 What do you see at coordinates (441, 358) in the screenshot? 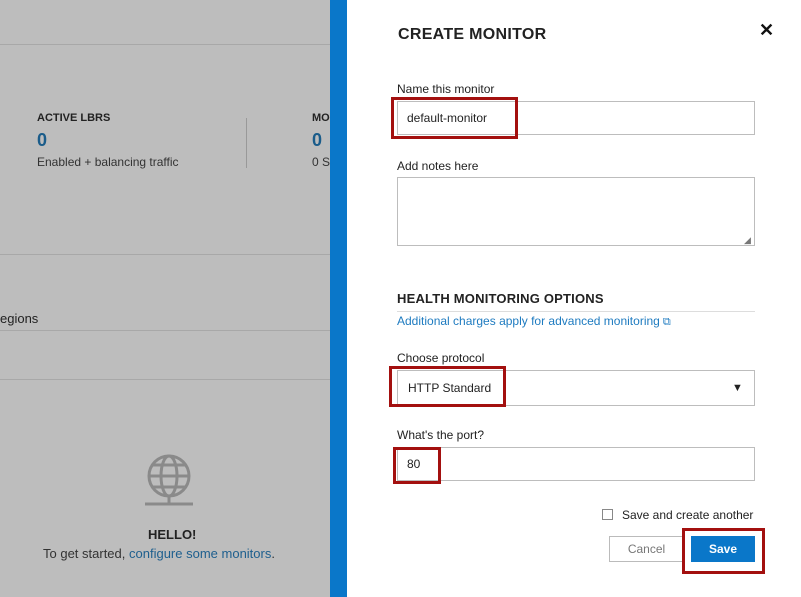
I see `protocol-label: Choose protocol` at bounding box center [441, 358].